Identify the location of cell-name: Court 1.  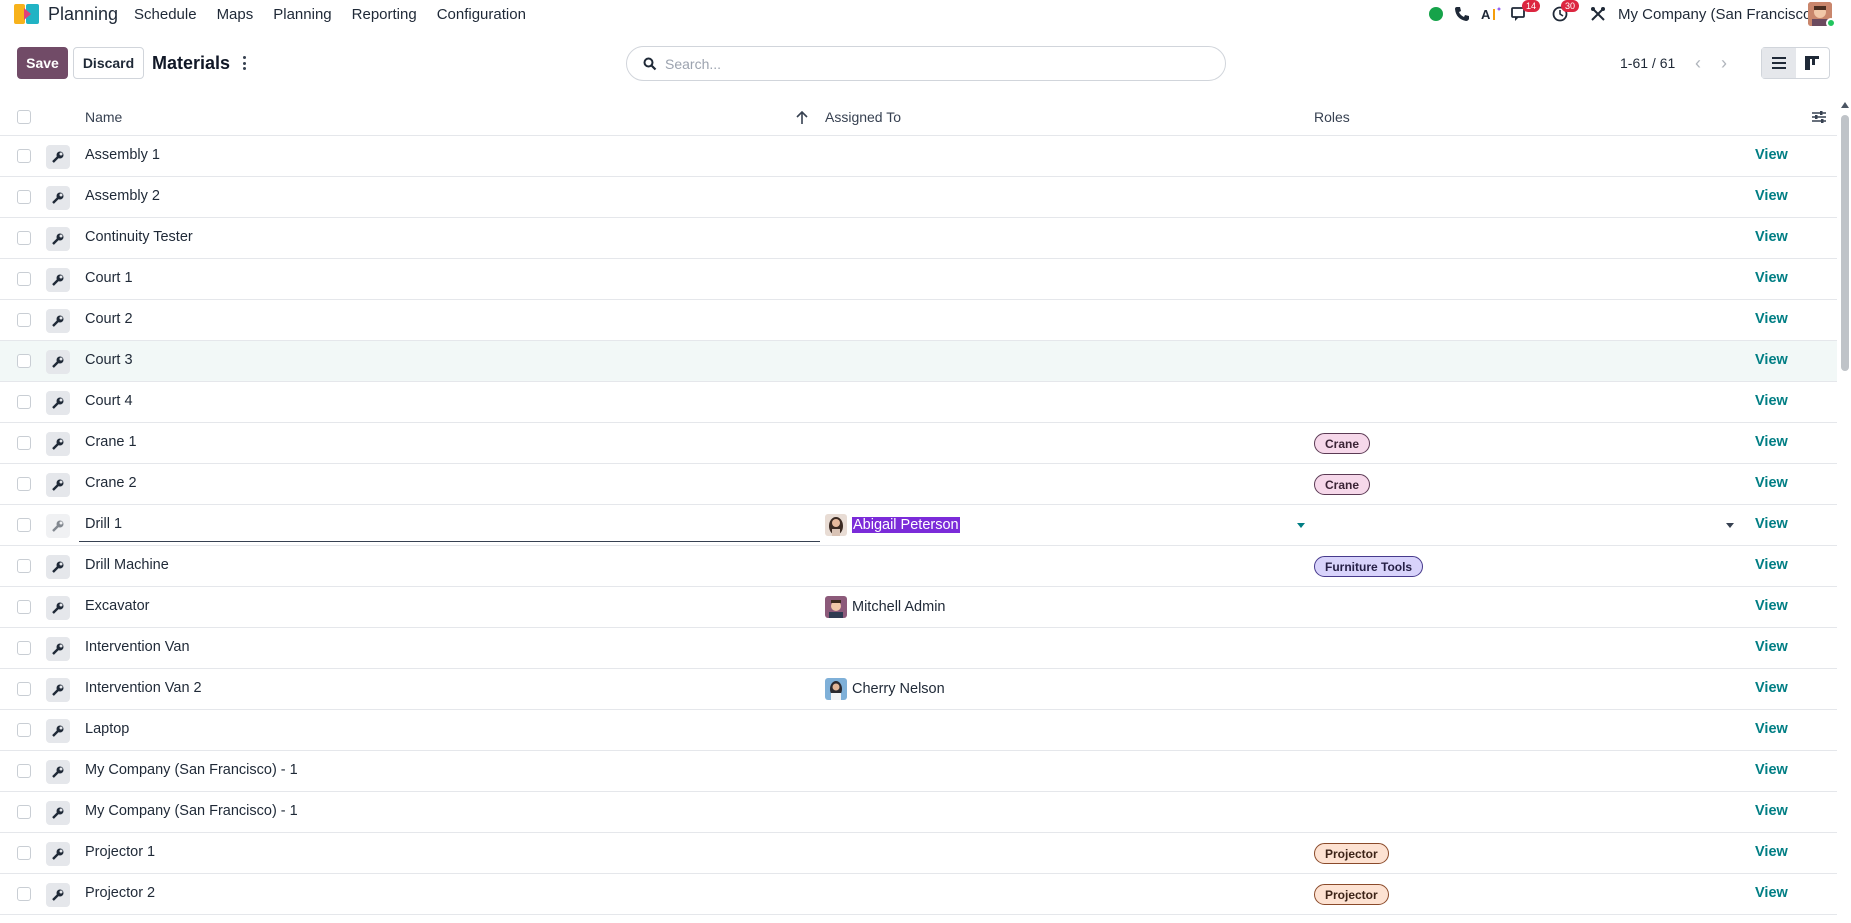
(109, 278).